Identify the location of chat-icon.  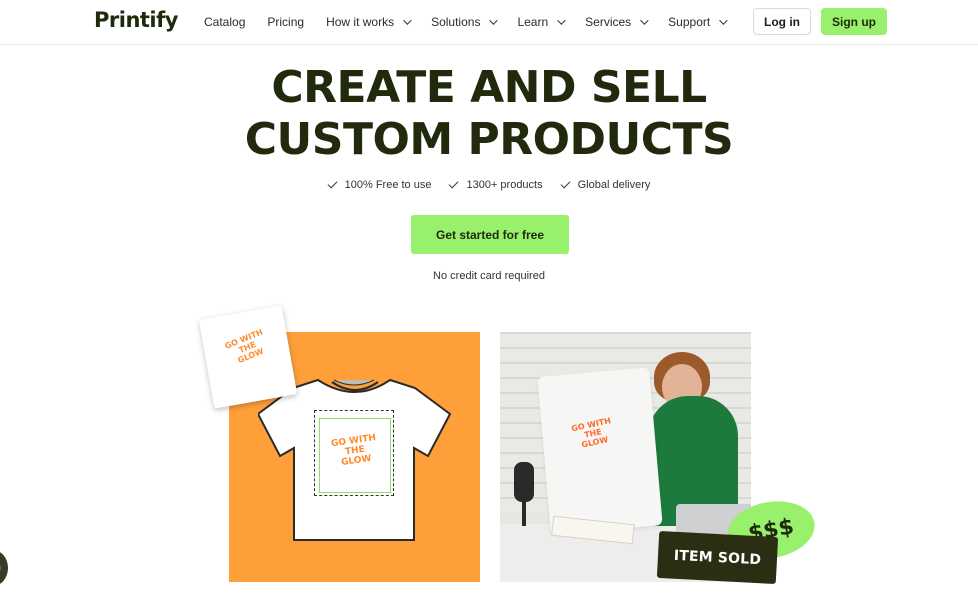
(1, 568).